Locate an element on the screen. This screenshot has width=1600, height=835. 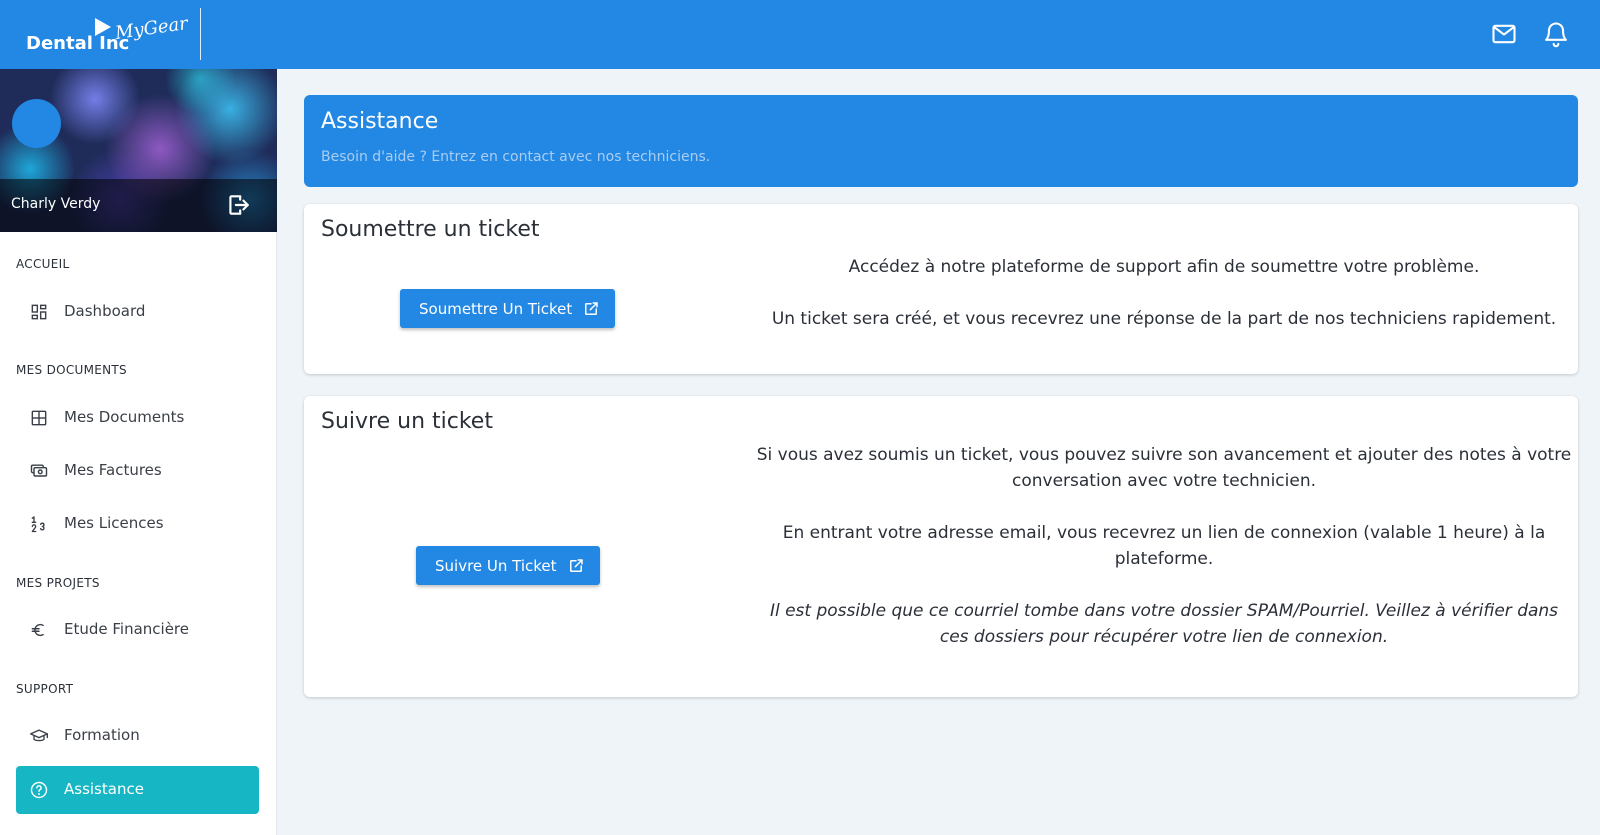
dashboard-icon is located at coordinates (39, 312).